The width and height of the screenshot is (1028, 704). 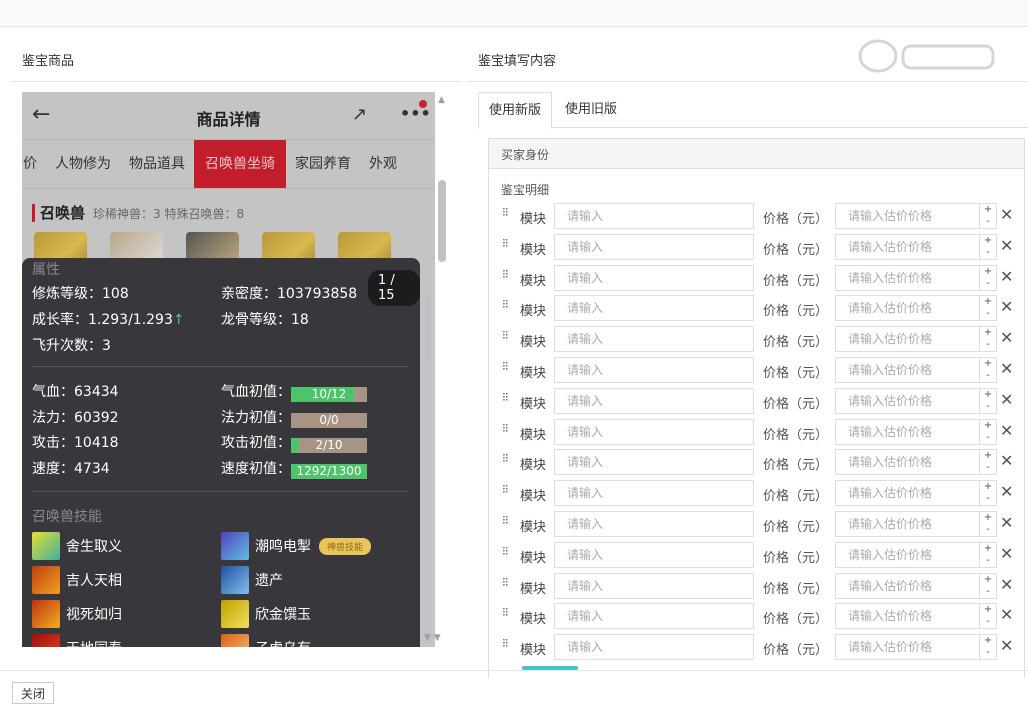 I want to click on skill: 吉人天相, so click(x=77, y=580).